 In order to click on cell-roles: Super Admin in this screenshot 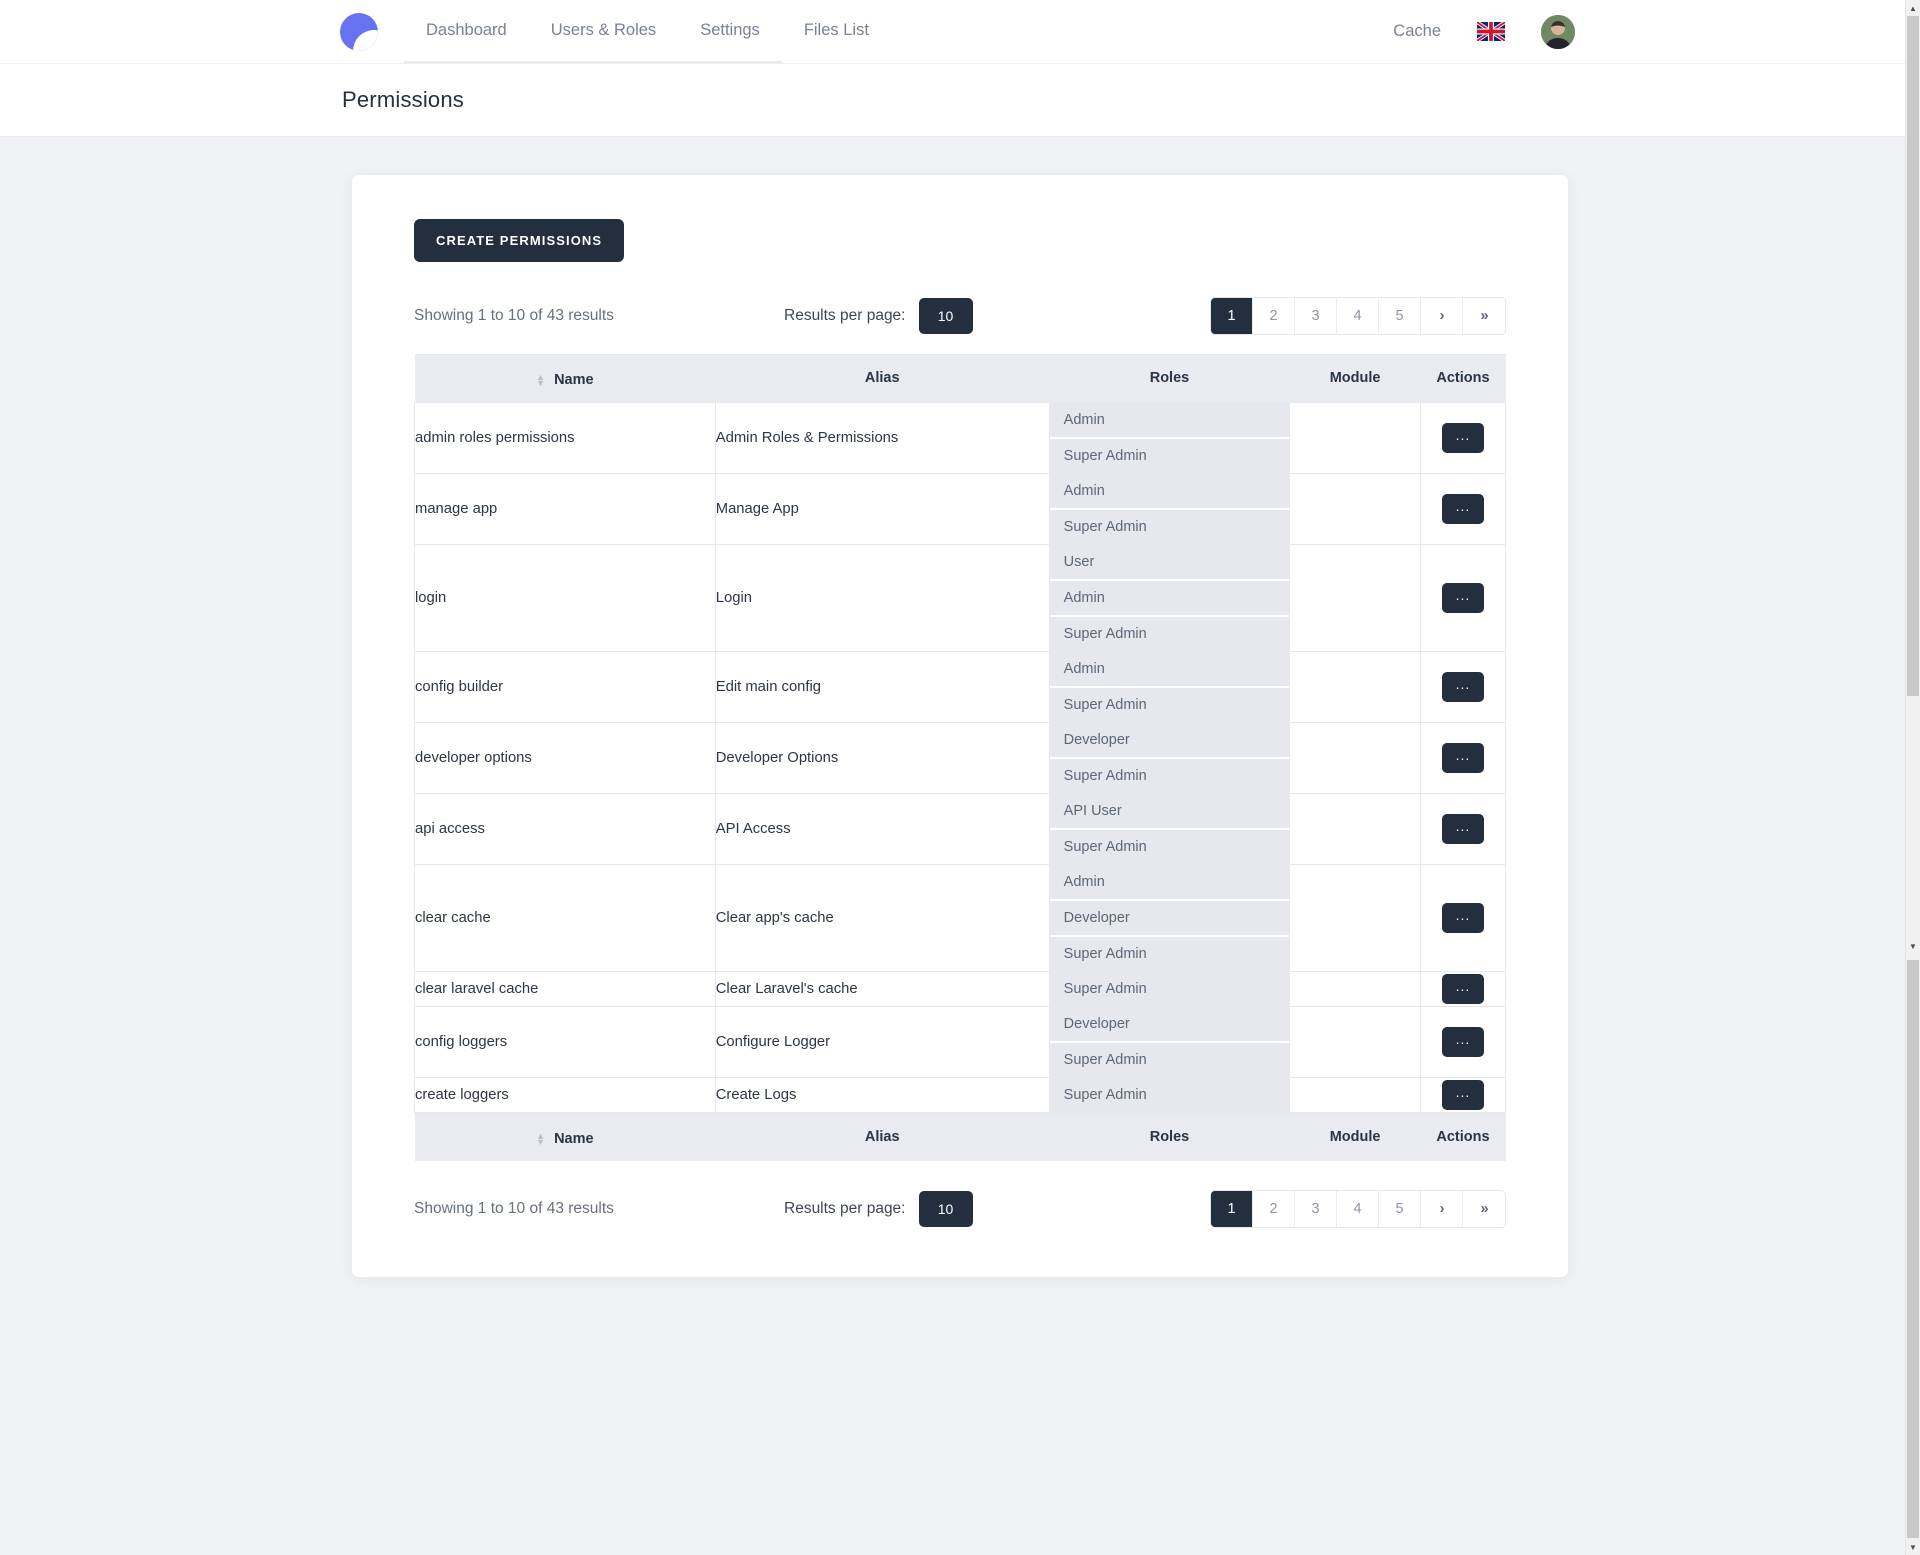, I will do `click(1169, 1095)`.